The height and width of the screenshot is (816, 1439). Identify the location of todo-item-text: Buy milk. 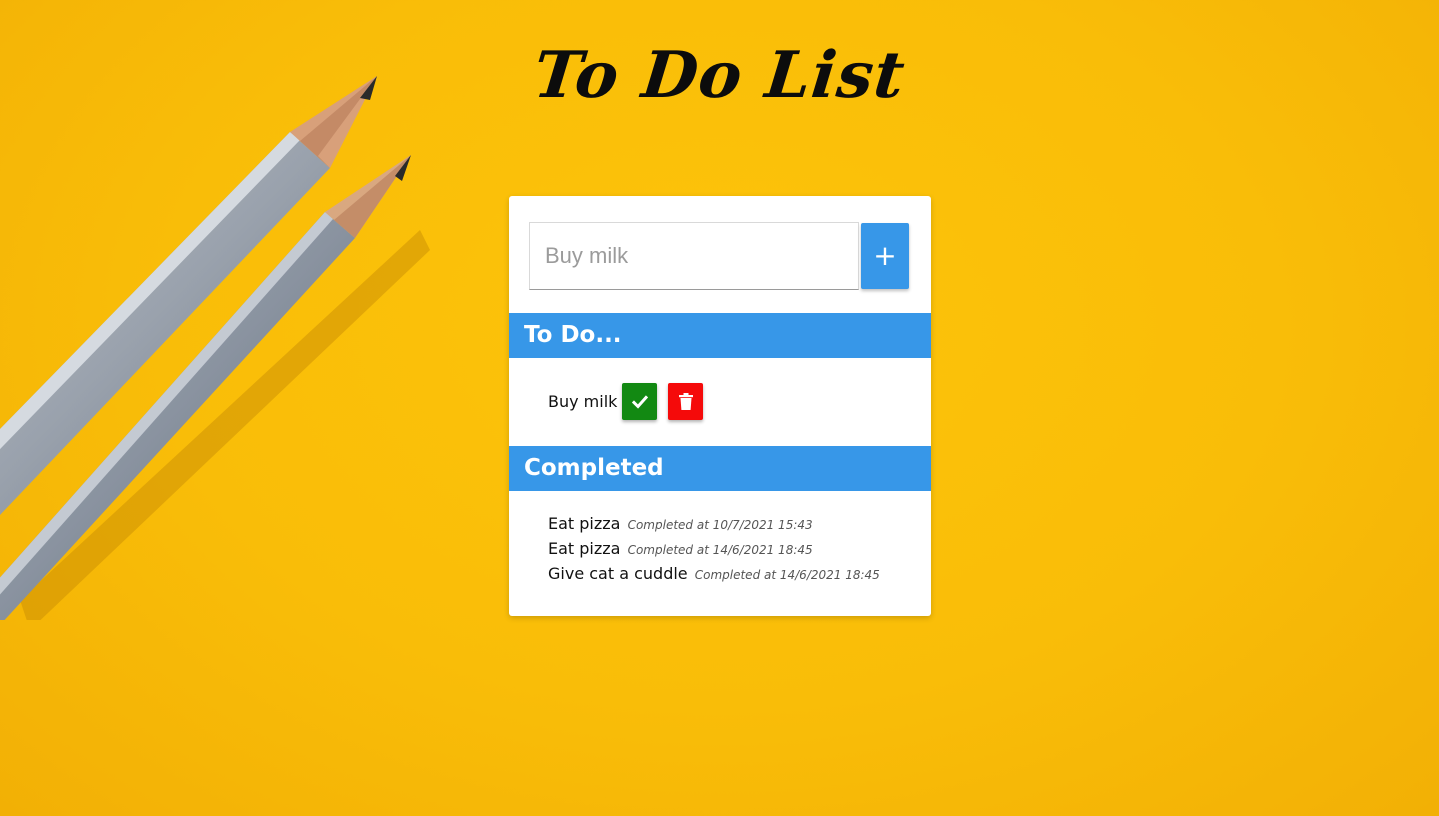
(583, 401).